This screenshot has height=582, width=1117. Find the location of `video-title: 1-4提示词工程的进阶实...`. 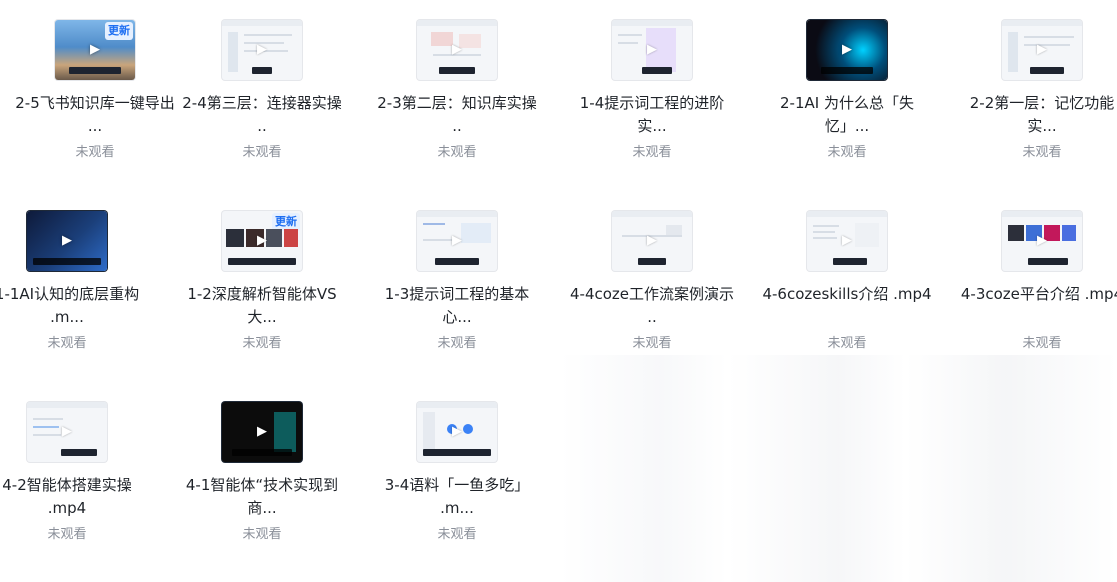

video-title: 1-4提示词工程的进阶实... is located at coordinates (652, 115).